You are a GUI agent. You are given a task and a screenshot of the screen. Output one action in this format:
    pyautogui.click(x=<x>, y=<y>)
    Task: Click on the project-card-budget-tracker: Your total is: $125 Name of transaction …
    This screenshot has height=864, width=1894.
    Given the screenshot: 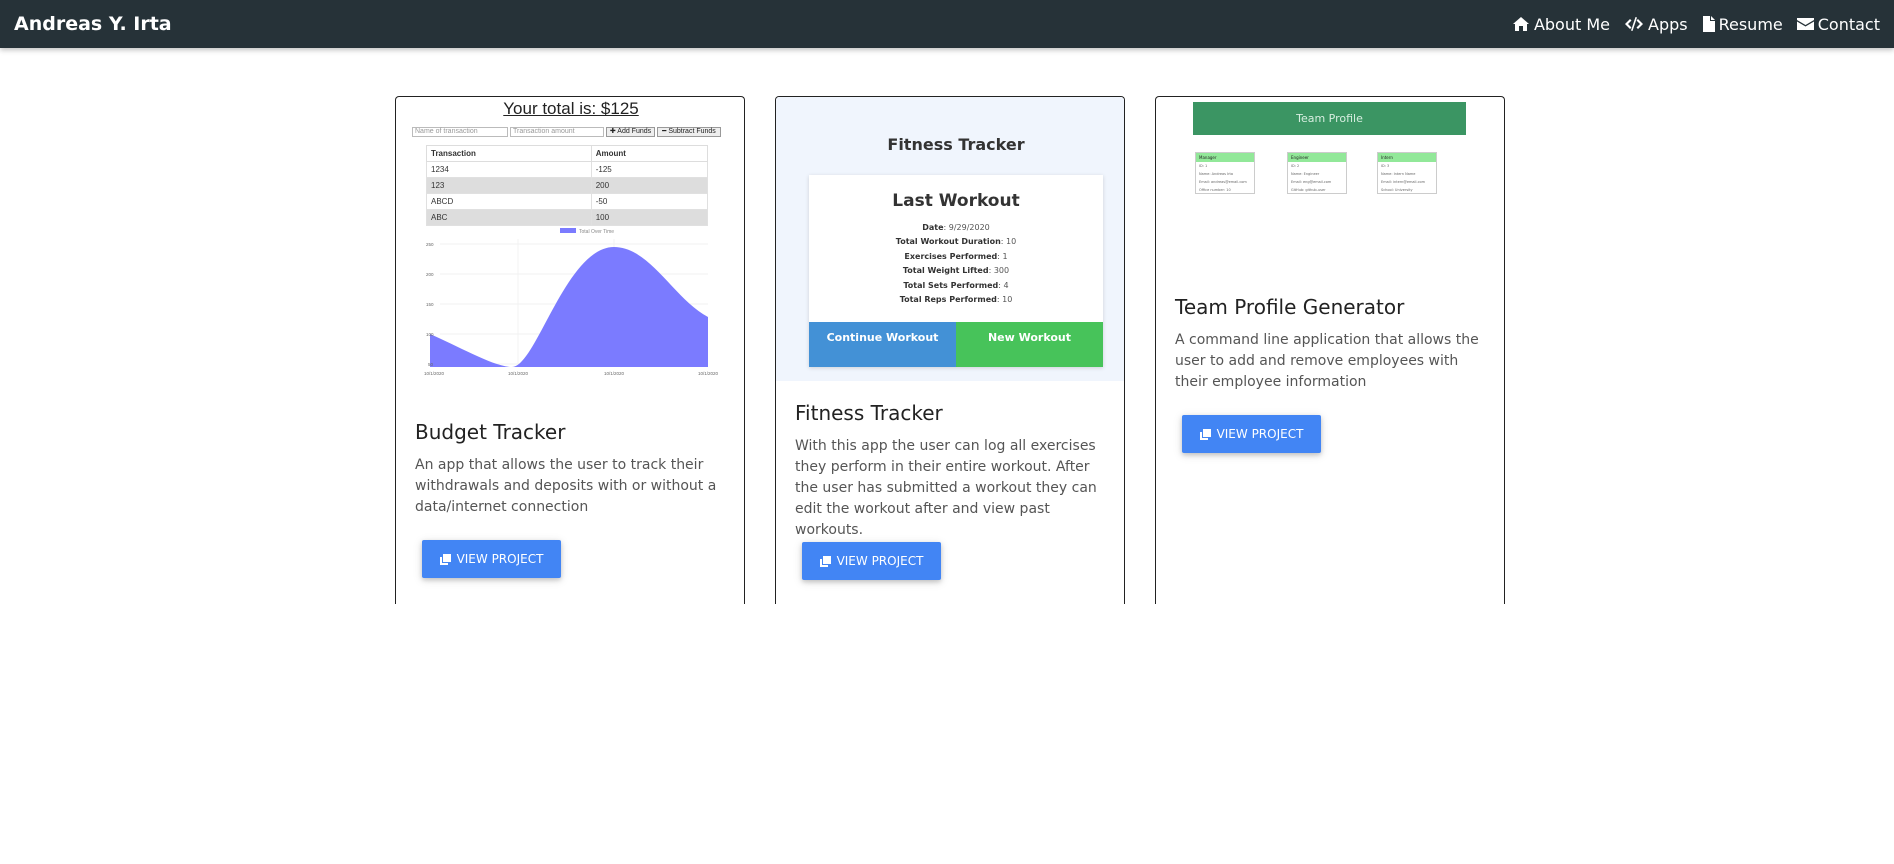 What is the action you would take?
    pyautogui.click(x=570, y=350)
    